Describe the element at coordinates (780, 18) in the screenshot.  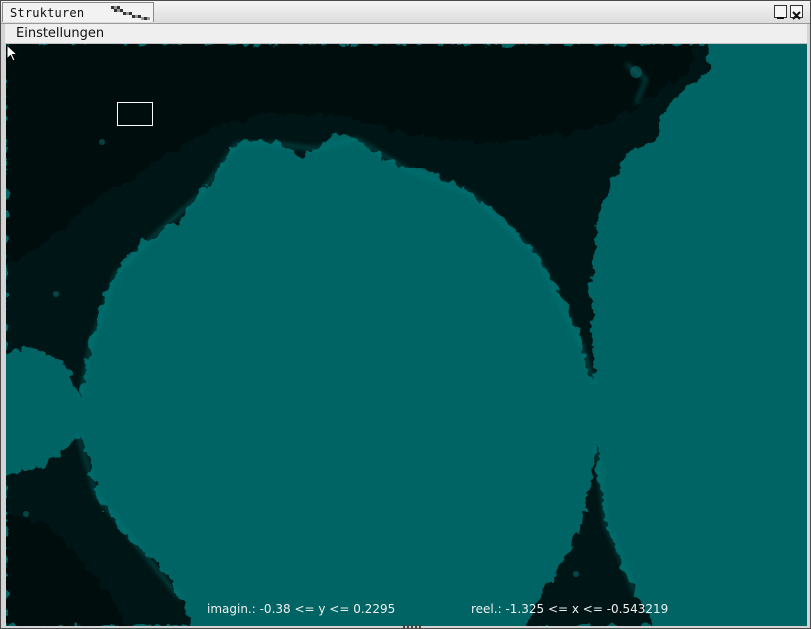
I see `minimize-icon` at that location.